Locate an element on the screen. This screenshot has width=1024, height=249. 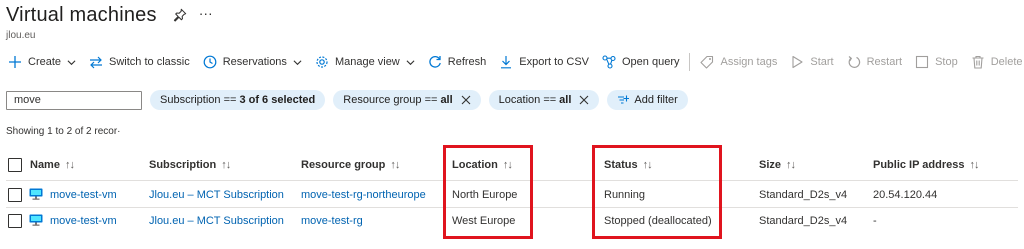
switch-to-classic-button: Switch to classic is located at coordinates (139, 62).